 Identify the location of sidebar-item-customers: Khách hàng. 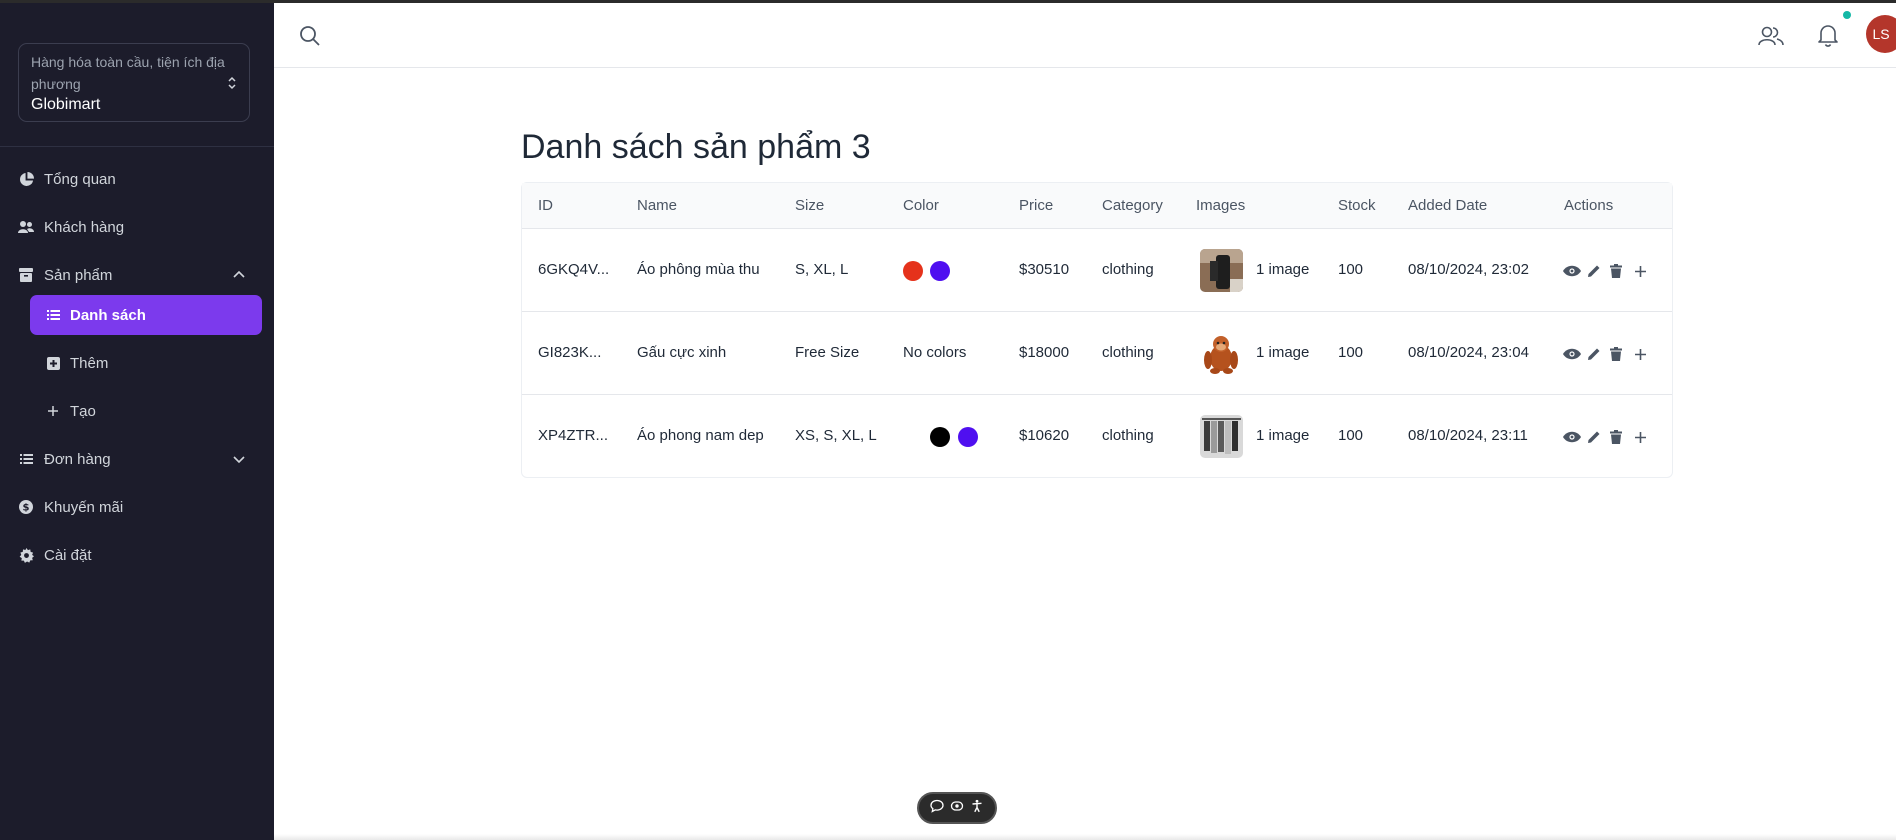
(140, 227).